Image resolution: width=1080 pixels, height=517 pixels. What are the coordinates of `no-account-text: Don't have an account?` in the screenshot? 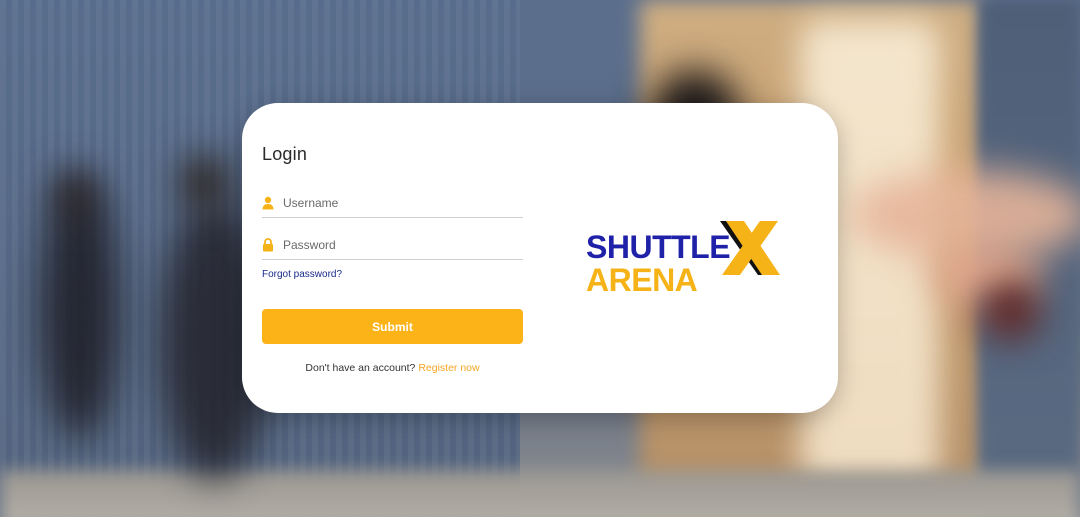 It's located at (360, 368).